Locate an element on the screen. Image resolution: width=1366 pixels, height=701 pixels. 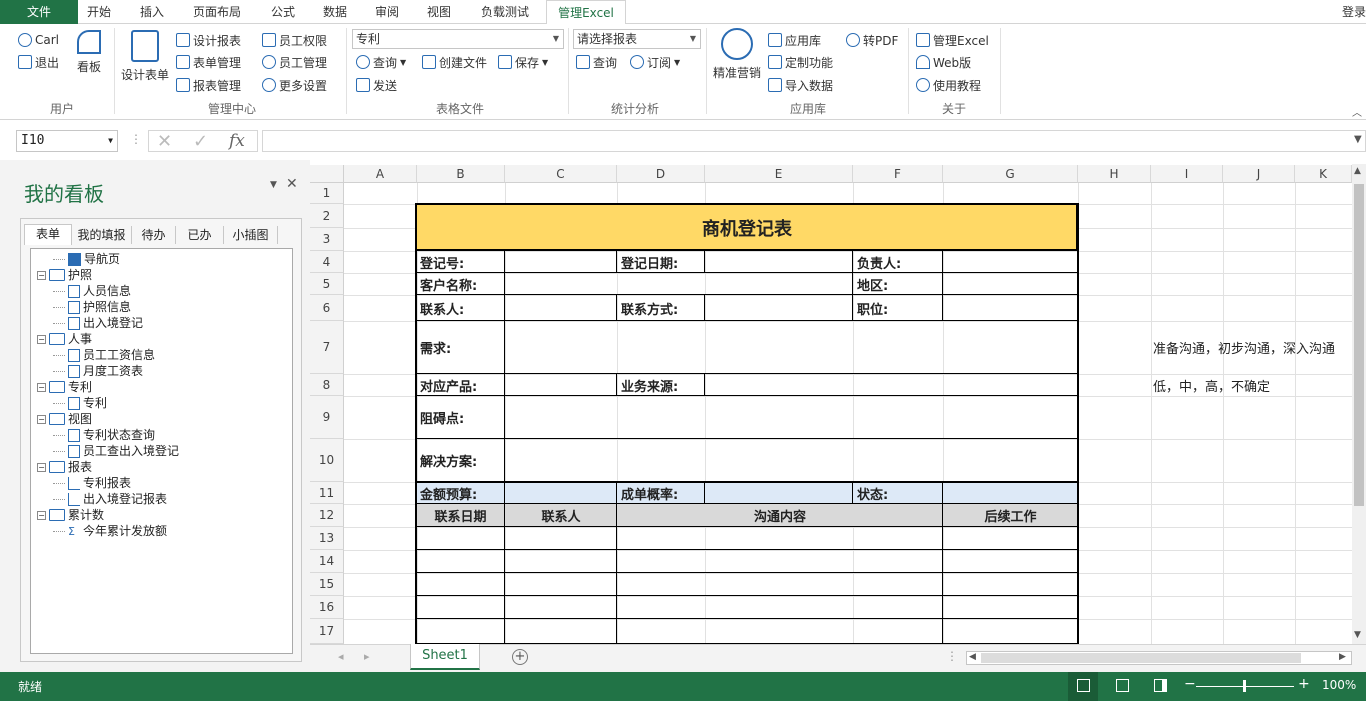
custom-function-button: 定制功能 is located at coordinates (800, 62).